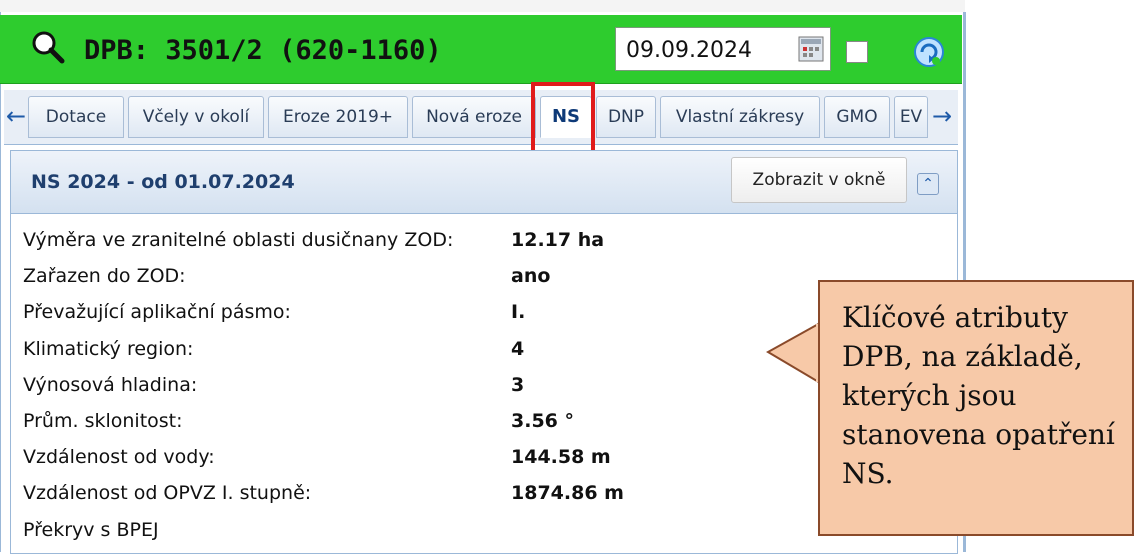 The height and width of the screenshot is (555, 1134). I want to click on arrow-right-icon: →, so click(942, 116).